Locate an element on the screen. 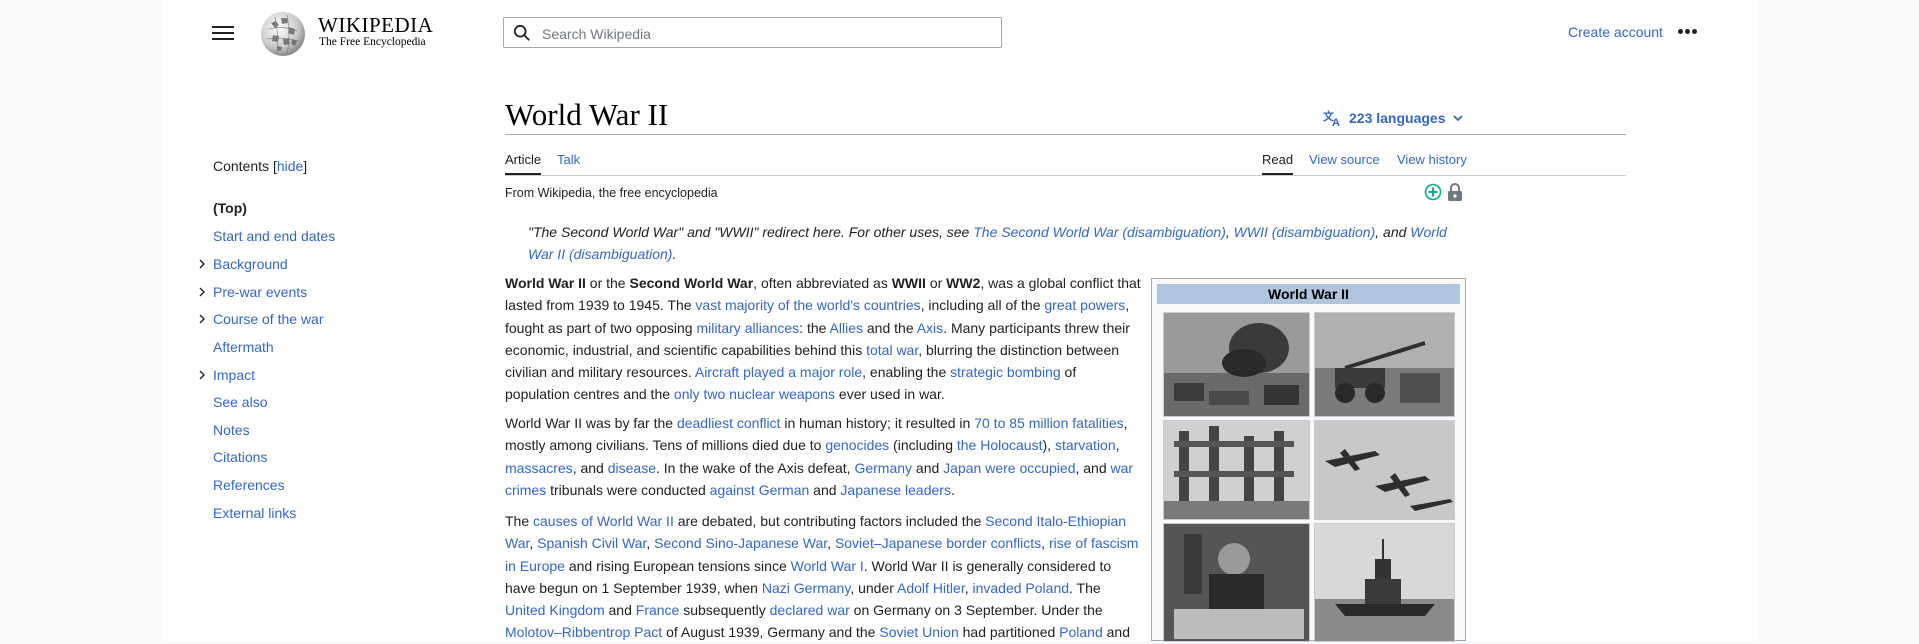  toc-item-label: Course of the war is located at coordinates (268, 319).